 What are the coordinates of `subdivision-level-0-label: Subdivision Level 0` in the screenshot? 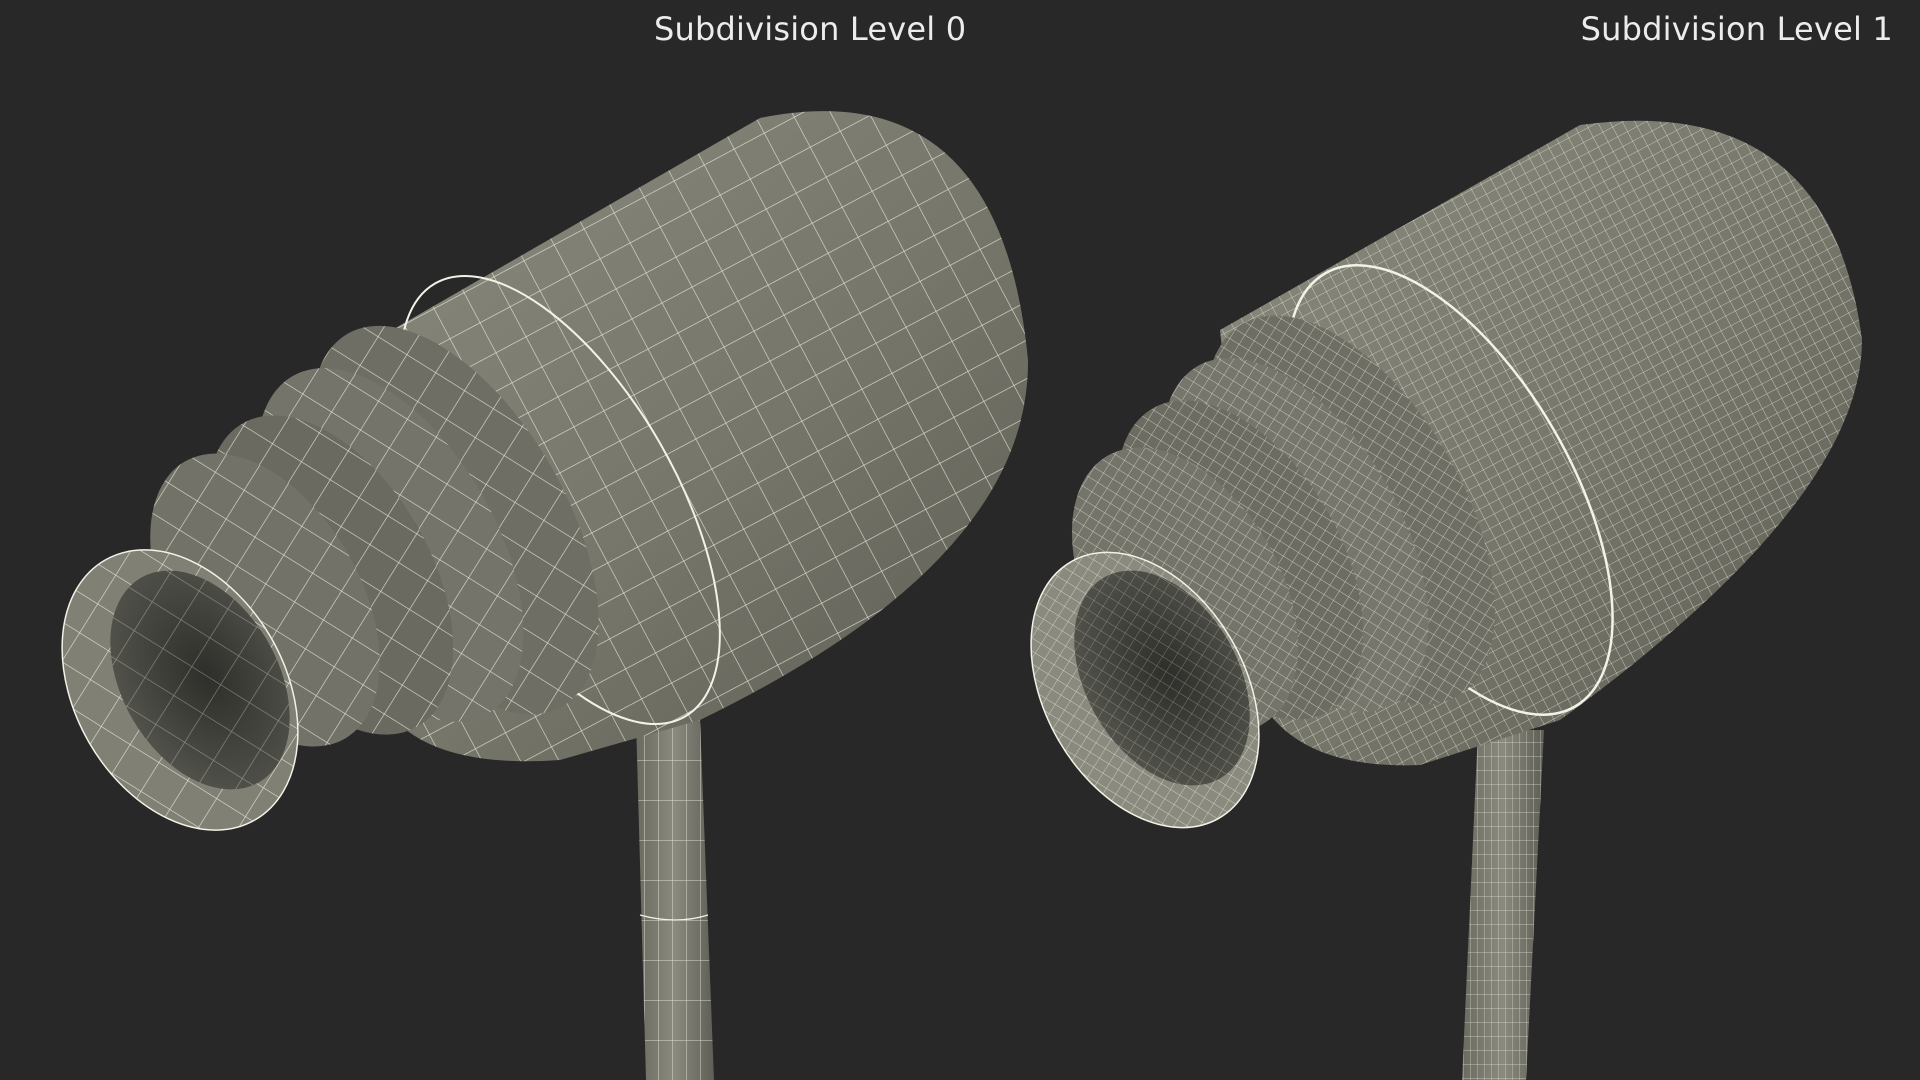 It's located at (810, 29).